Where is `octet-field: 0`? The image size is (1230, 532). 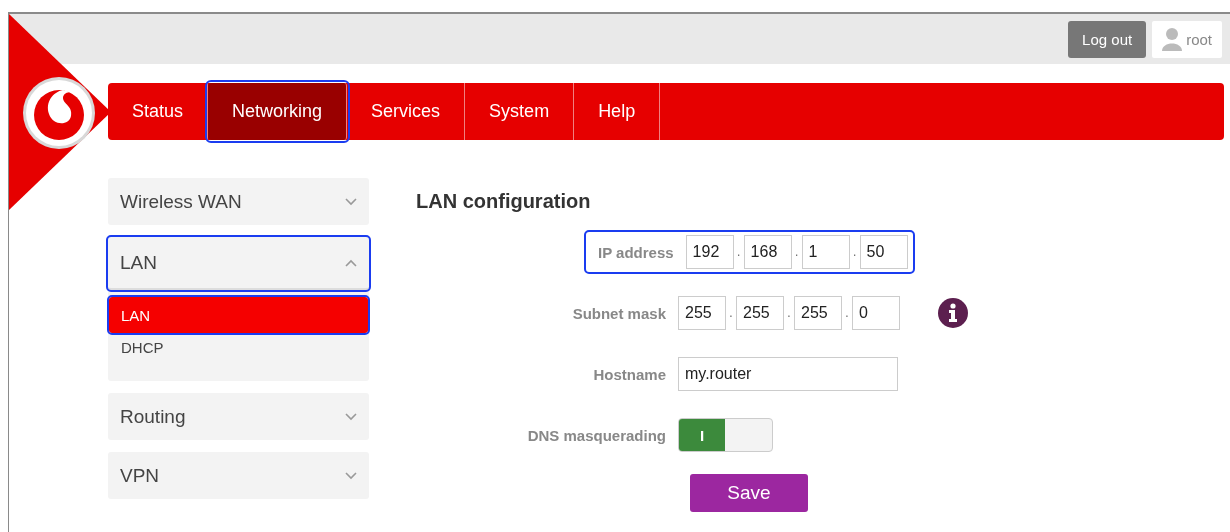
octet-field: 0 is located at coordinates (876, 313).